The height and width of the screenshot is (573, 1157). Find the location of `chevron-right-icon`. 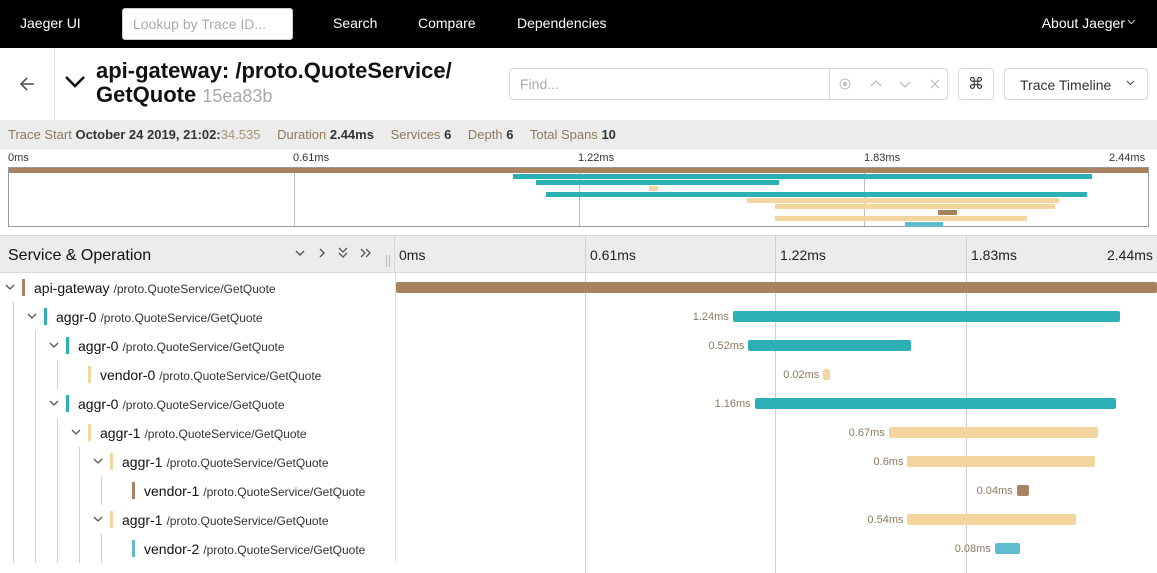

chevron-right-icon is located at coordinates (322, 253).